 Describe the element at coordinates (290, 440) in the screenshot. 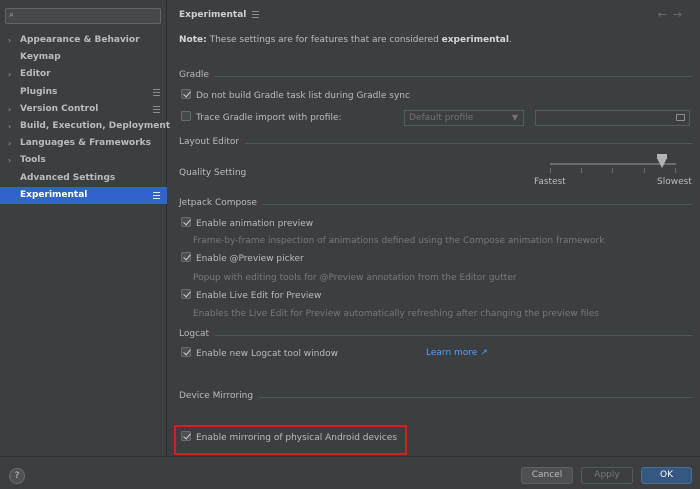

I see `highlight-box` at that location.